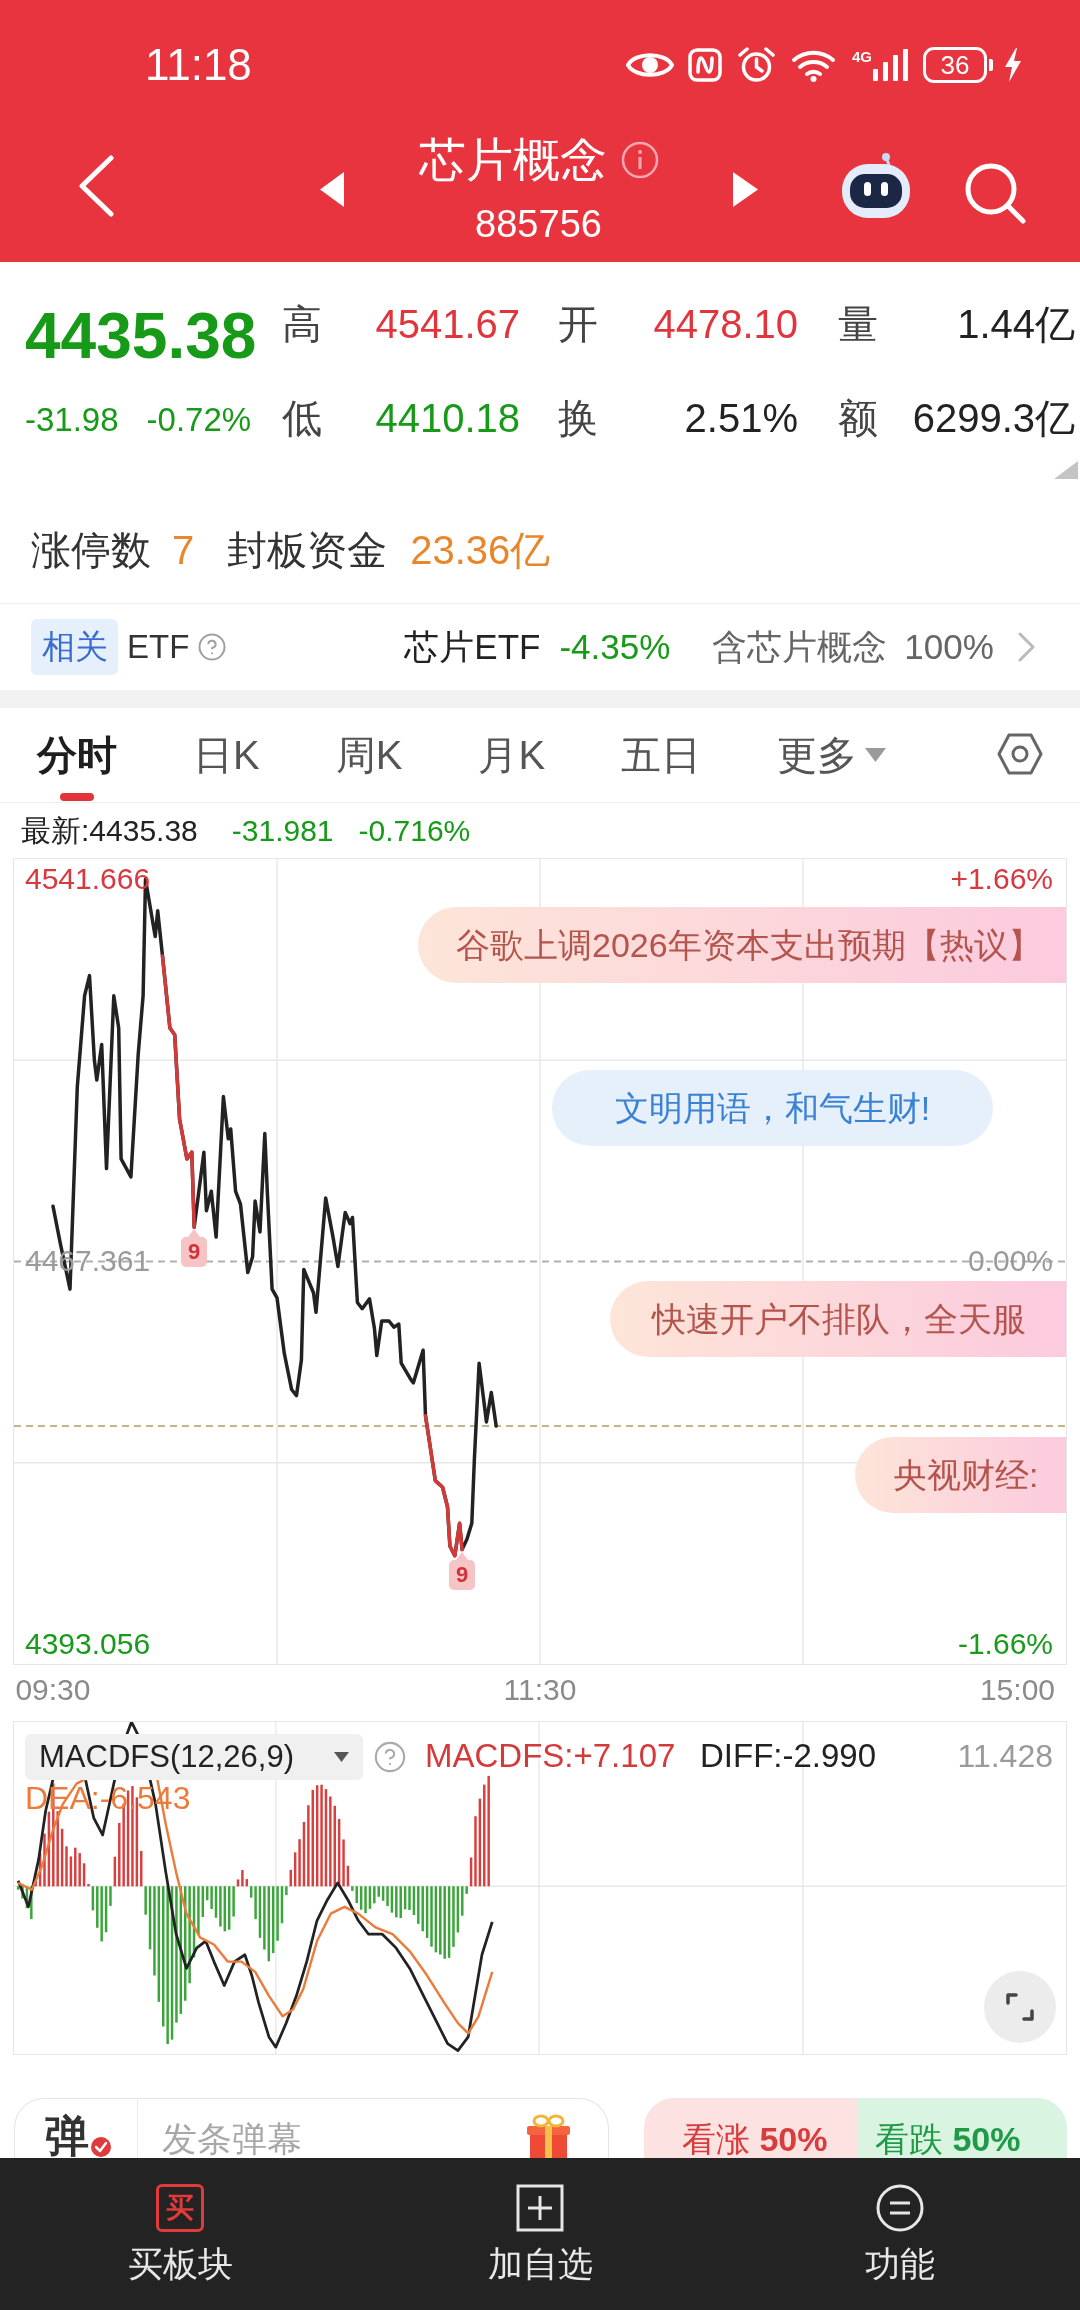 The image size is (1080, 2310). I want to click on holding-value: 100%, so click(949, 647).